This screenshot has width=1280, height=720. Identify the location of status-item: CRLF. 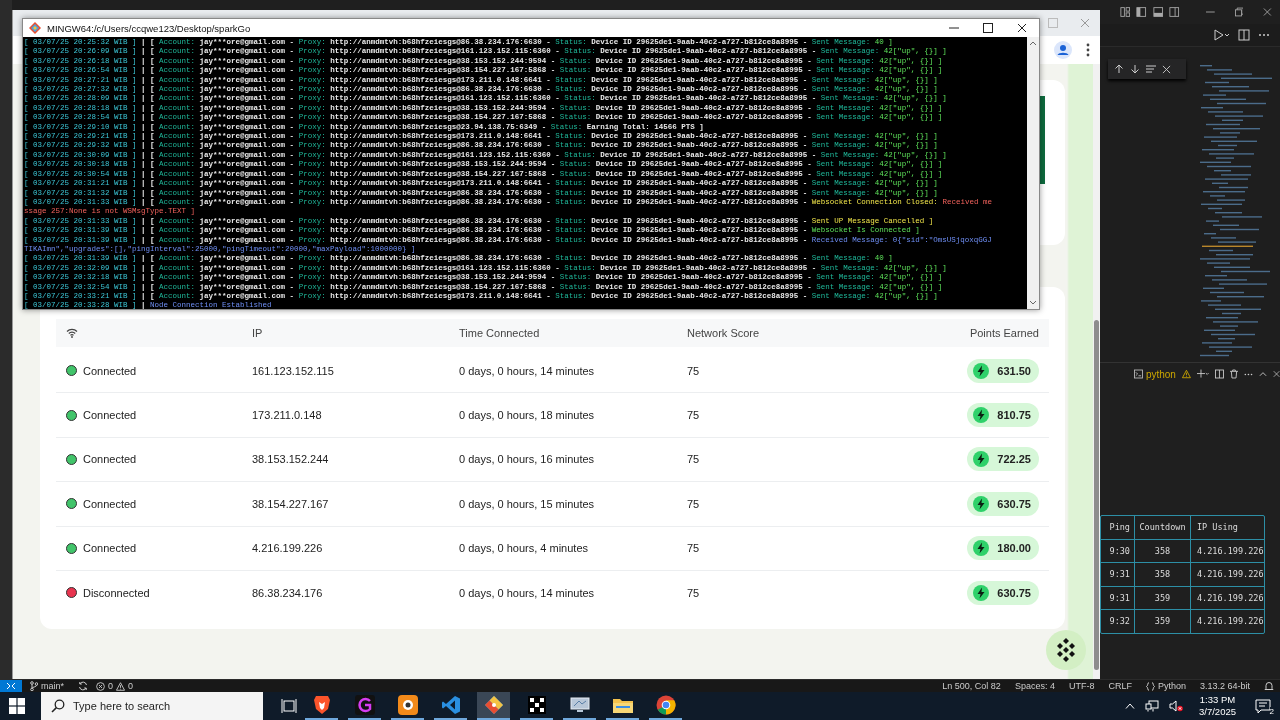
(1120, 686).